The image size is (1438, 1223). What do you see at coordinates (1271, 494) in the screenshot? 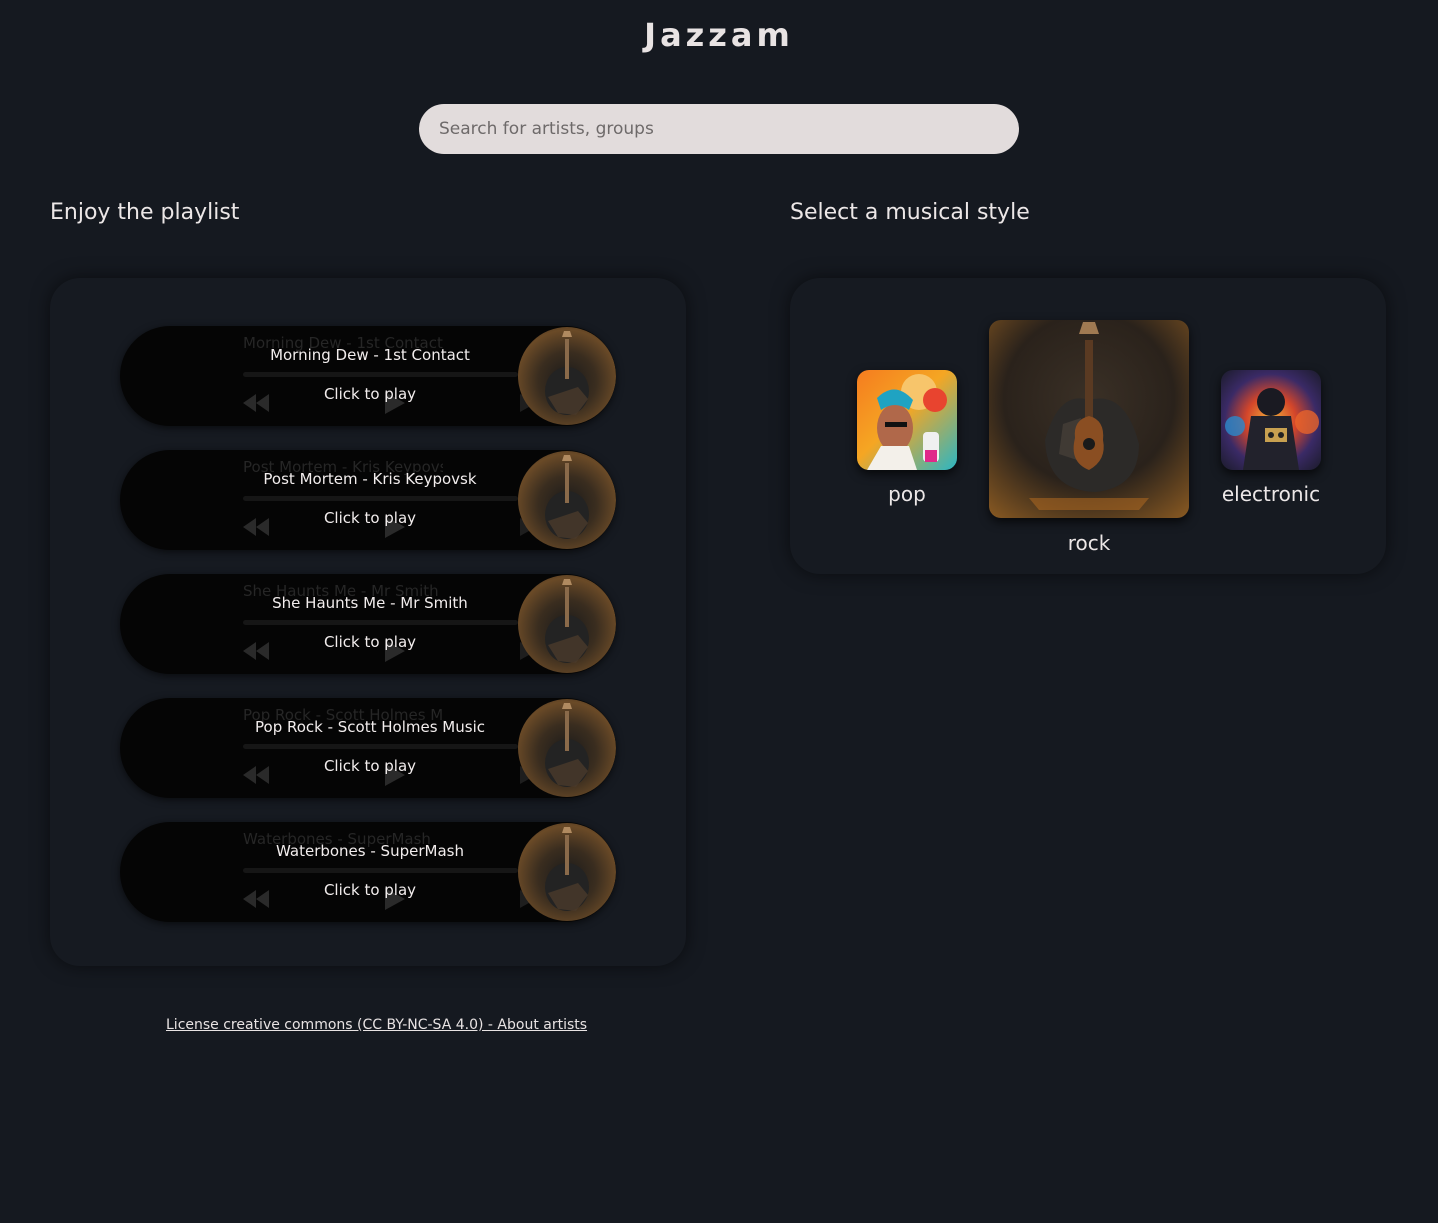
I see `style-label-electronic: electronic` at bounding box center [1271, 494].